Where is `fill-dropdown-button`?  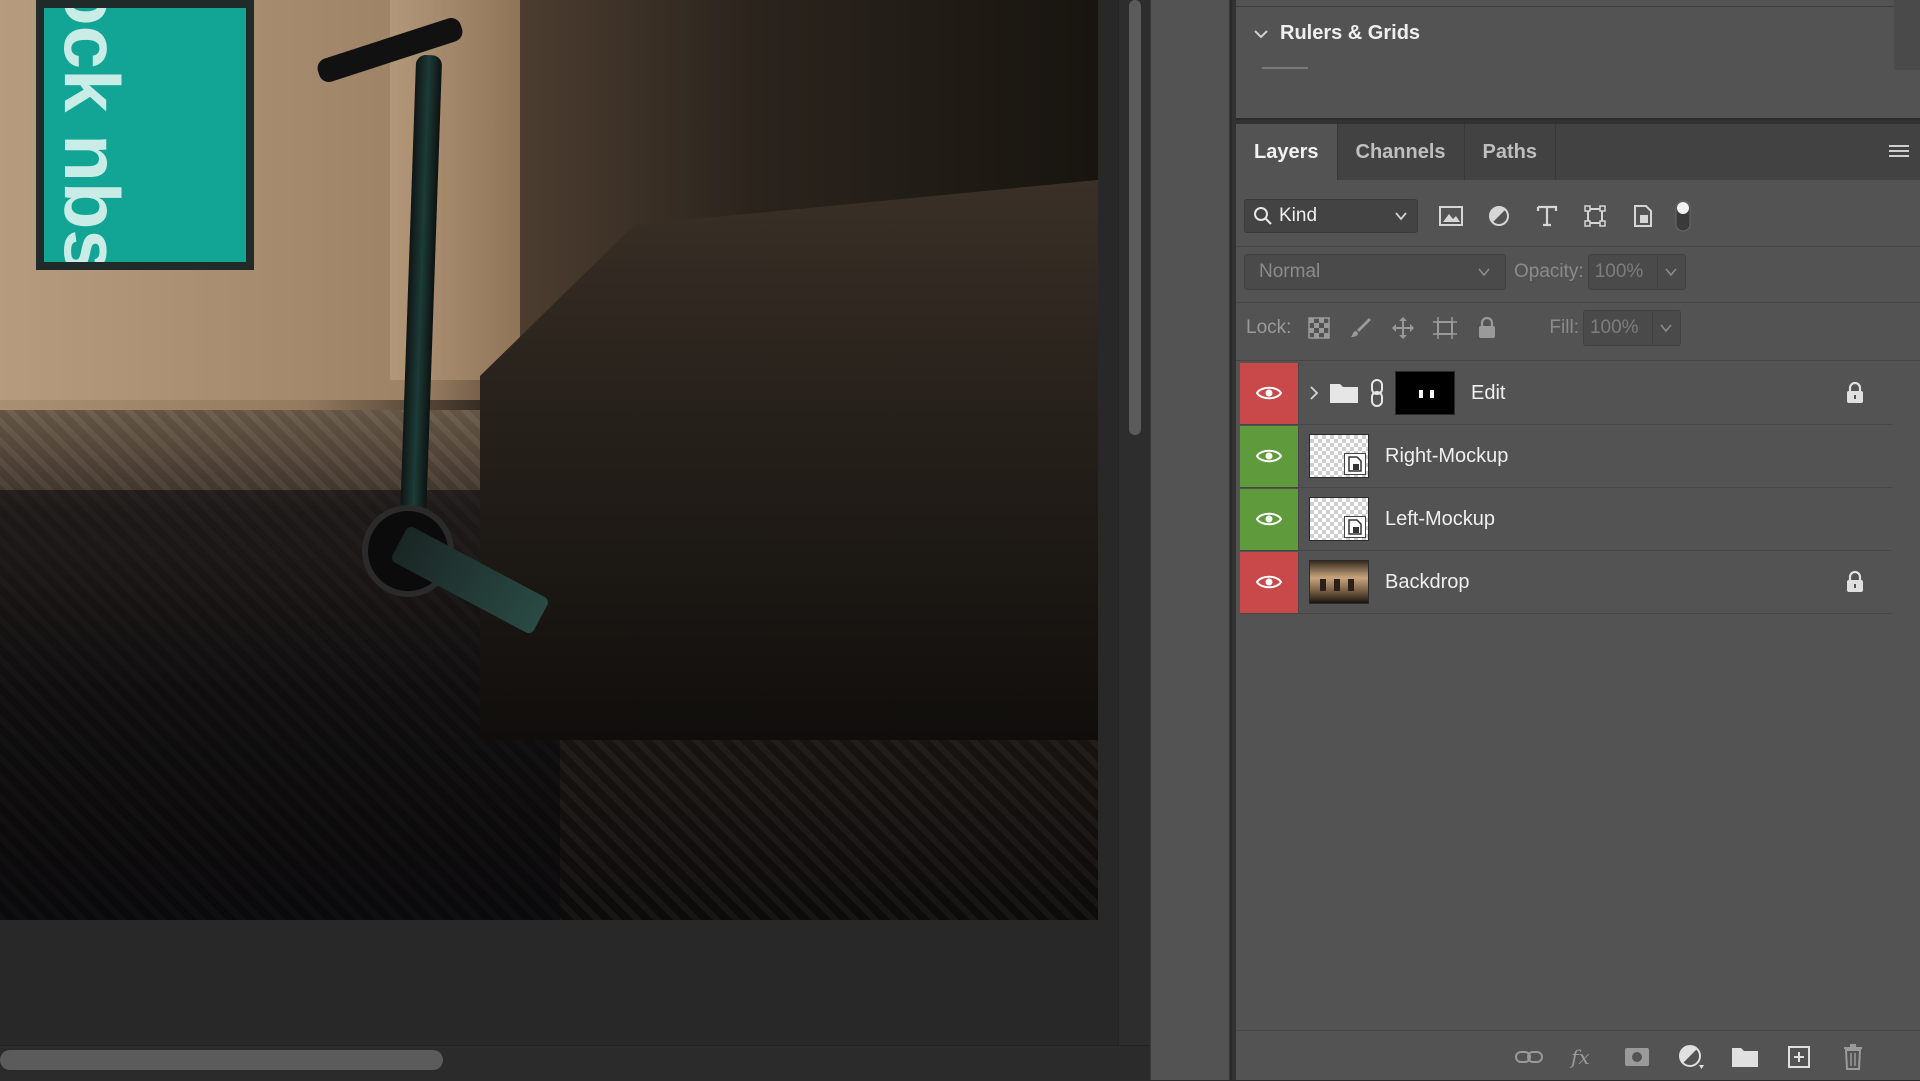 fill-dropdown-button is located at coordinates (1666, 328).